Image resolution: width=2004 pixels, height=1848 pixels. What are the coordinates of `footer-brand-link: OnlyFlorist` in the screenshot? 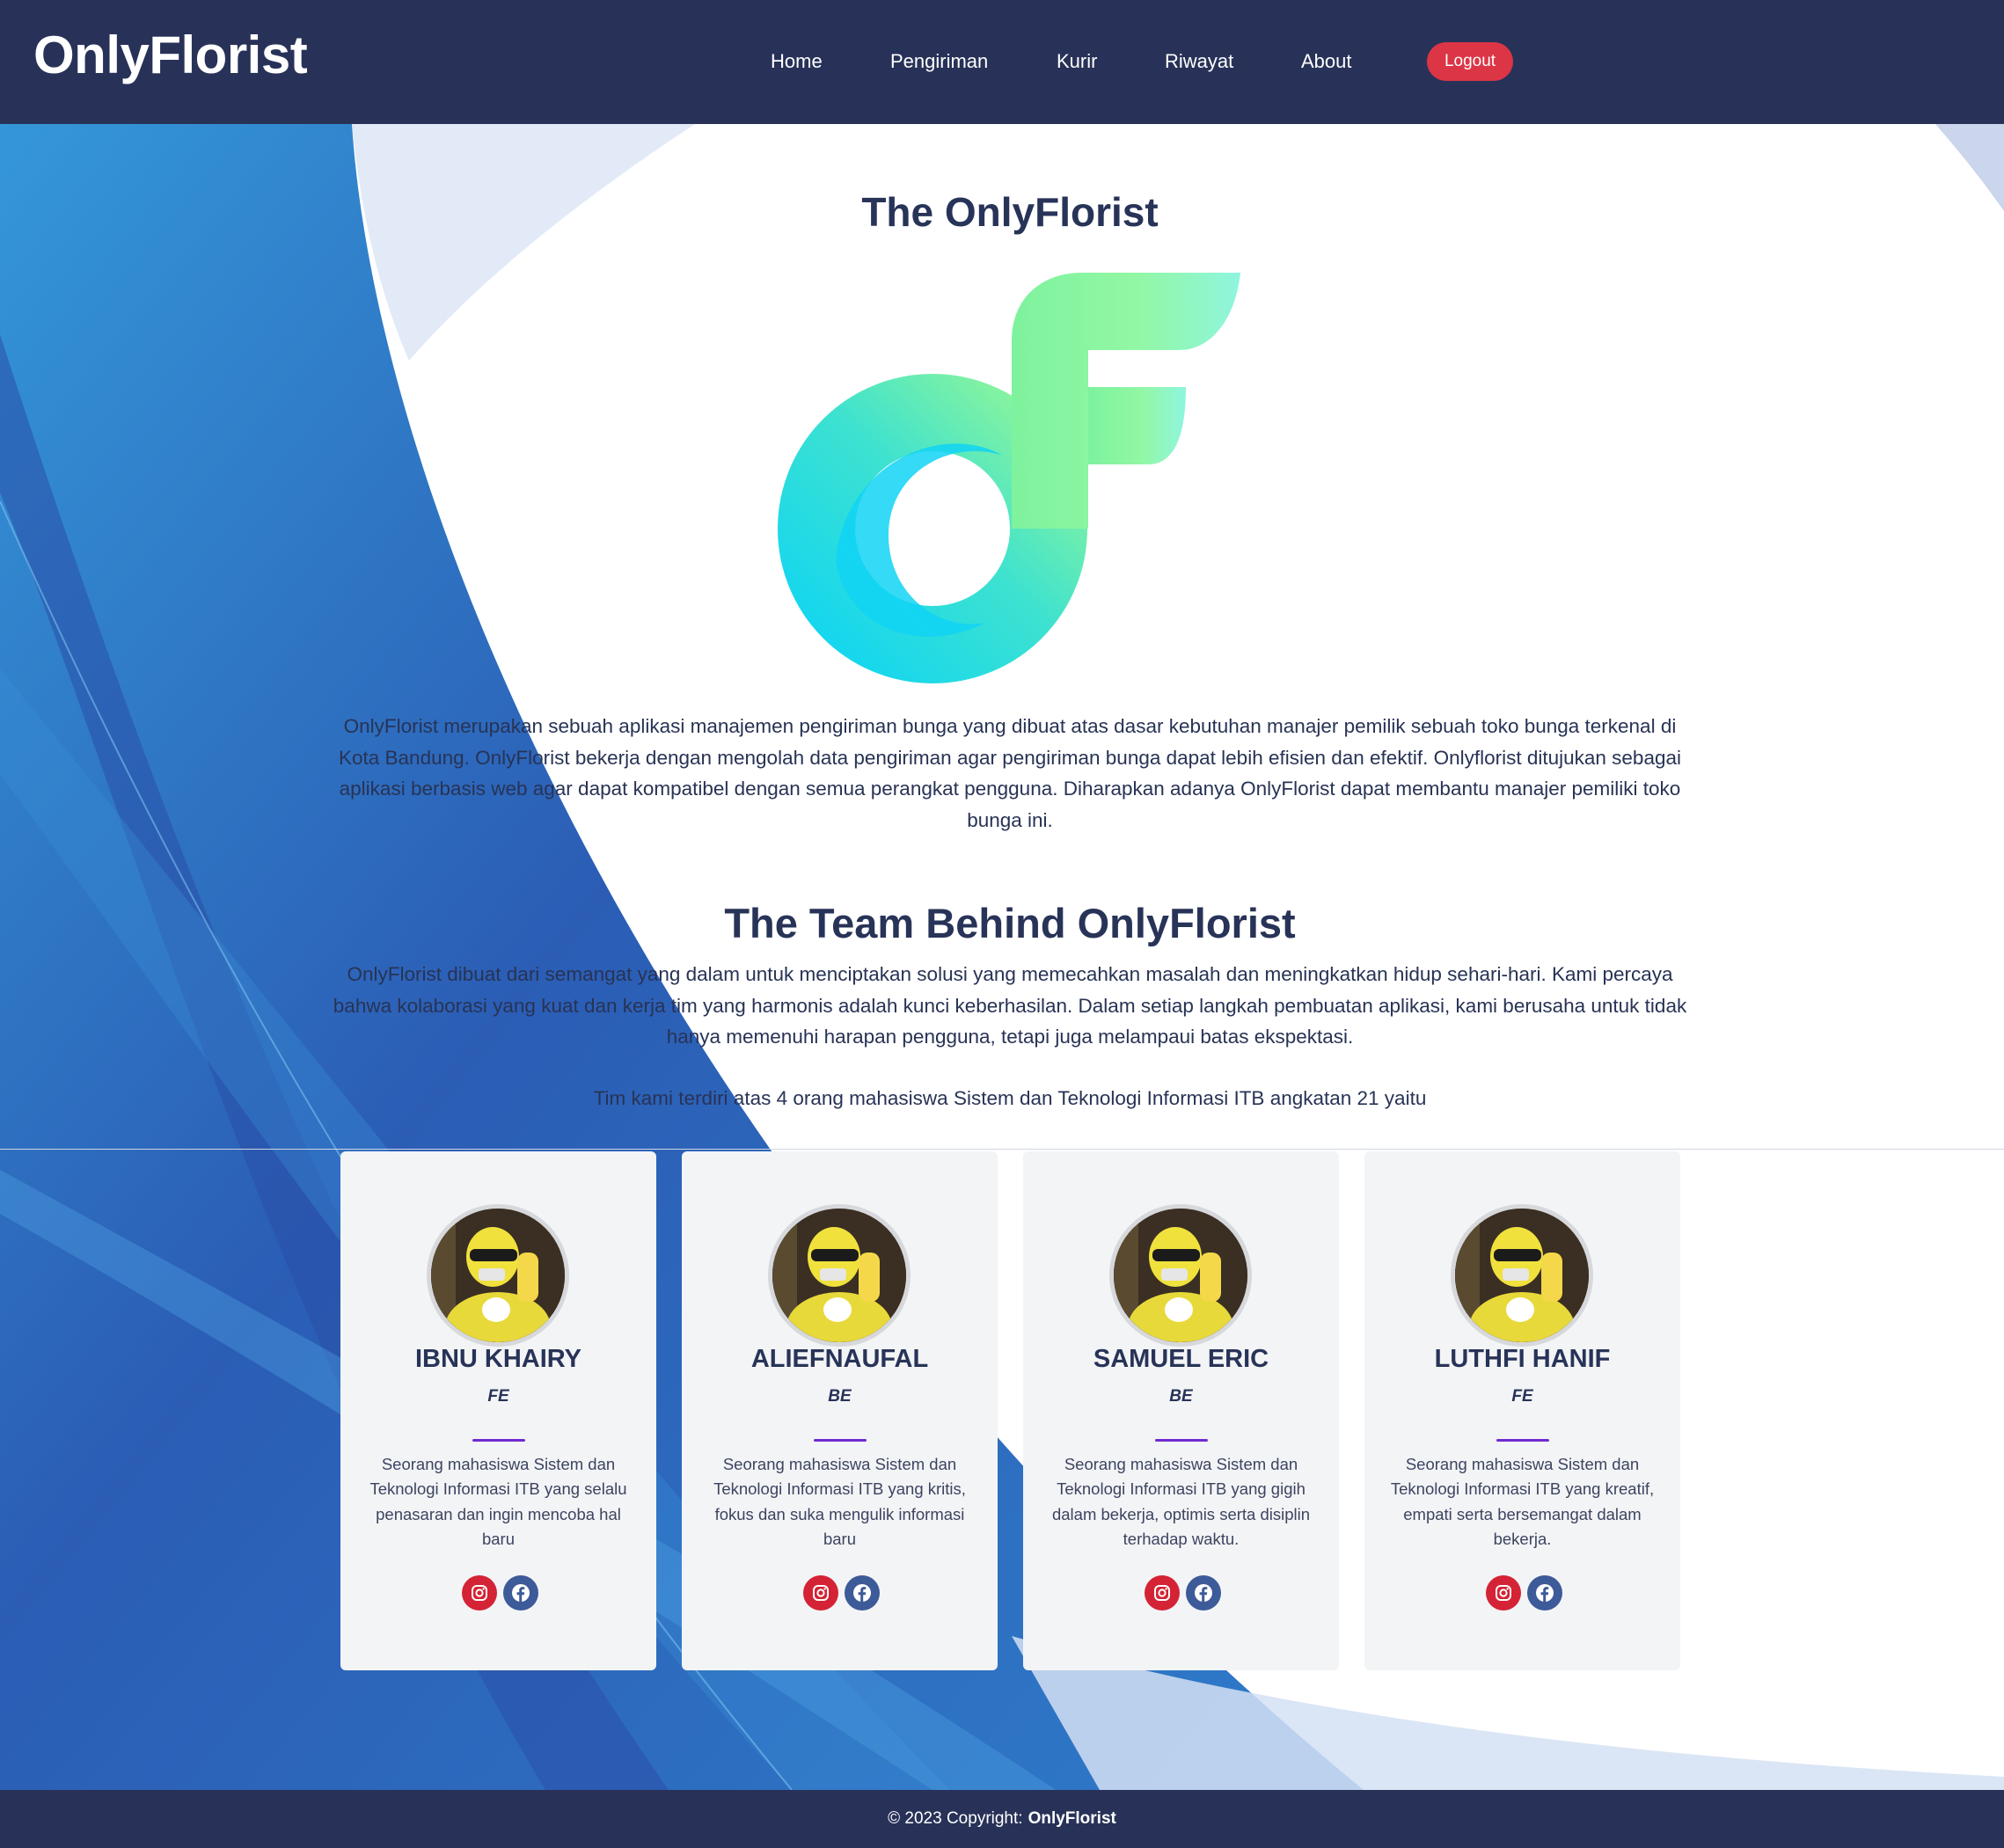 It's located at (1072, 1819).